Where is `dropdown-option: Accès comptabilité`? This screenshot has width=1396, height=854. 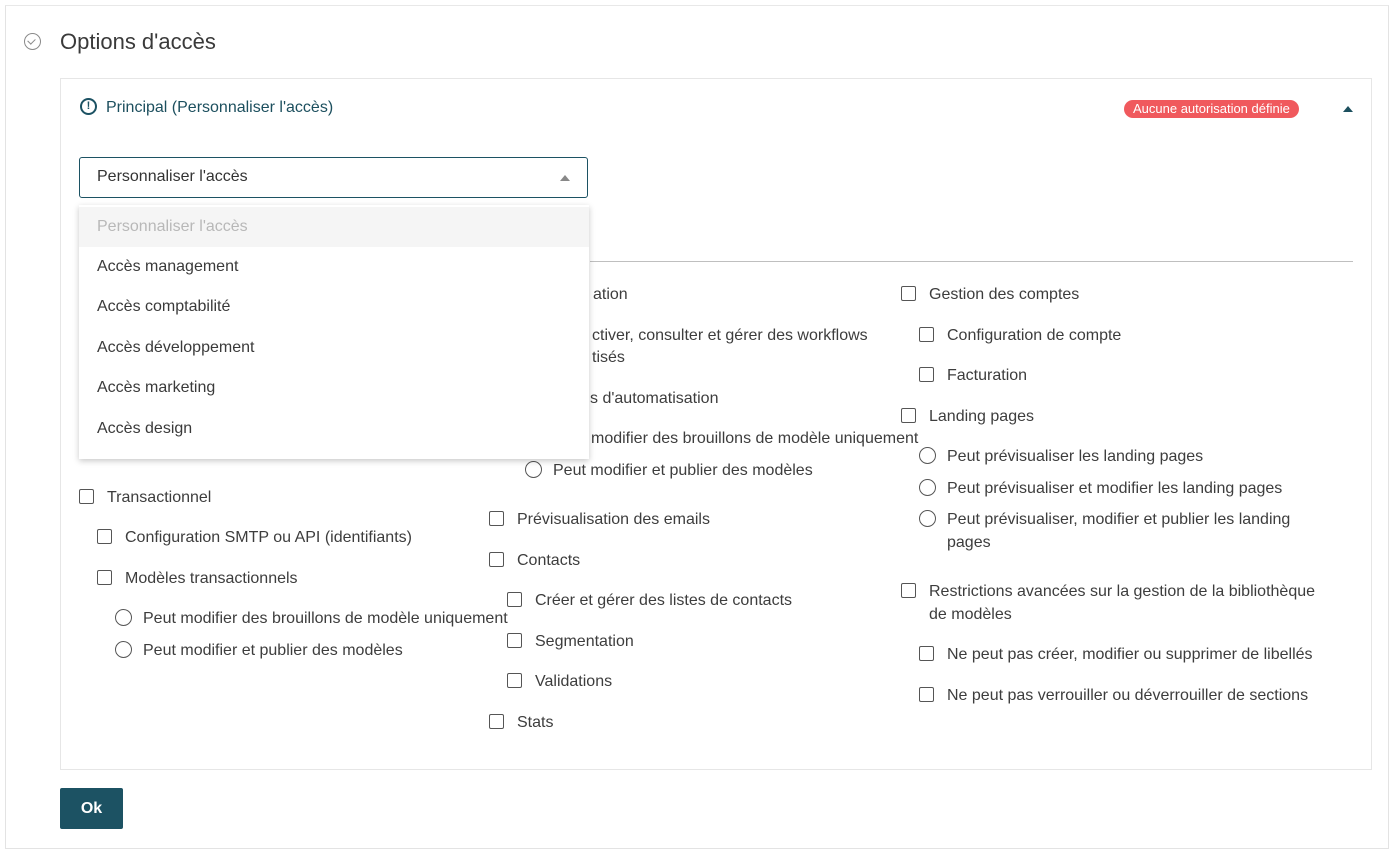
dropdown-option: Accès comptabilité is located at coordinates (334, 307).